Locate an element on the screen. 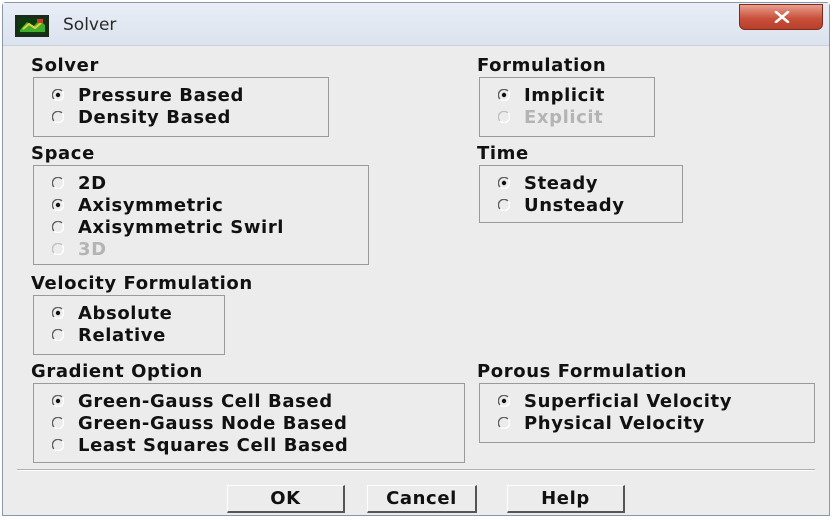 The width and height of the screenshot is (835, 520). app-icon is located at coordinates (32, 26).